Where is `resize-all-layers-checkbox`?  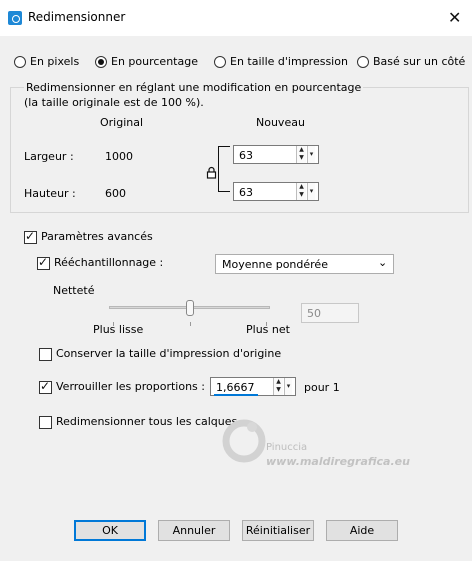 resize-all-layers-checkbox is located at coordinates (45, 422).